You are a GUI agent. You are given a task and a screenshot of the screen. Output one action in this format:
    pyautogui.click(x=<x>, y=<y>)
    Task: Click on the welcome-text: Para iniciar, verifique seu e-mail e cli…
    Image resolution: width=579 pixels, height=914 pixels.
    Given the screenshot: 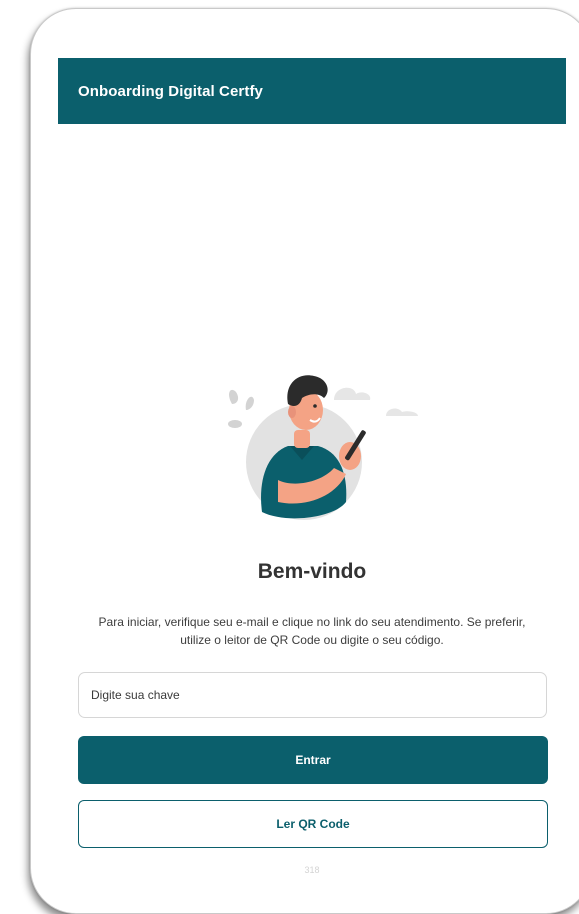 What is the action you would take?
    pyautogui.click(x=312, y=631)
    